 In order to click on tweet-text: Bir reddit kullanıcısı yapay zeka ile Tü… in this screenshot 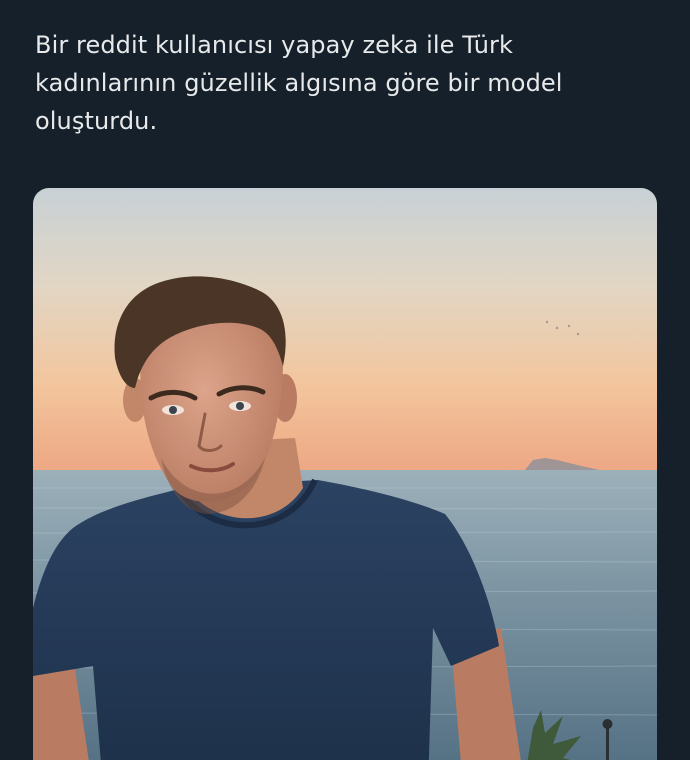, I will do `click(299, 83)`.